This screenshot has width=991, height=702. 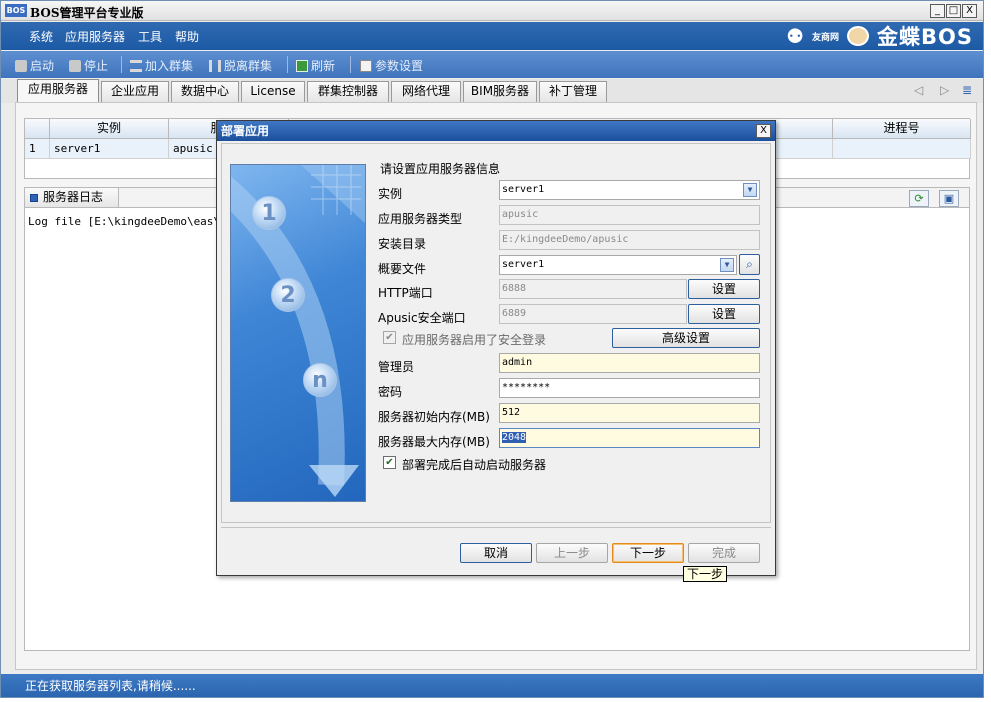 What do you see at coordinates (109, 149) in the screenshot?
I see `table-cell-instance: server1` at bounding box center [109, 149].